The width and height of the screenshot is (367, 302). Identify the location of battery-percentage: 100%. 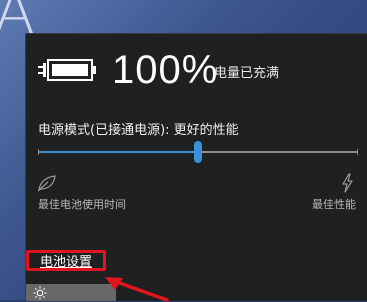
(165, 70).